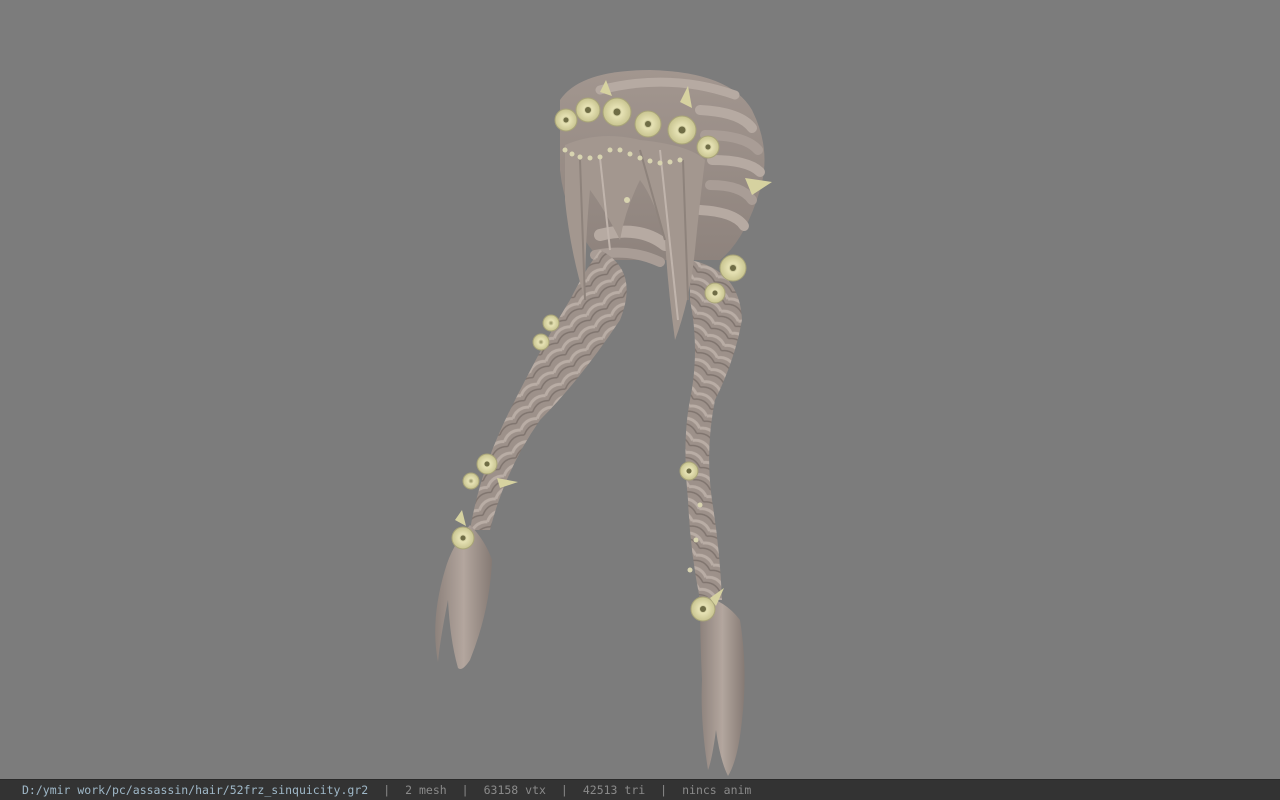 This screenshot has width=1280, height=800. Describe the element at coordinates (614, 790) in the screenshot. I see `triangle-count: 42513 tri` at that location.